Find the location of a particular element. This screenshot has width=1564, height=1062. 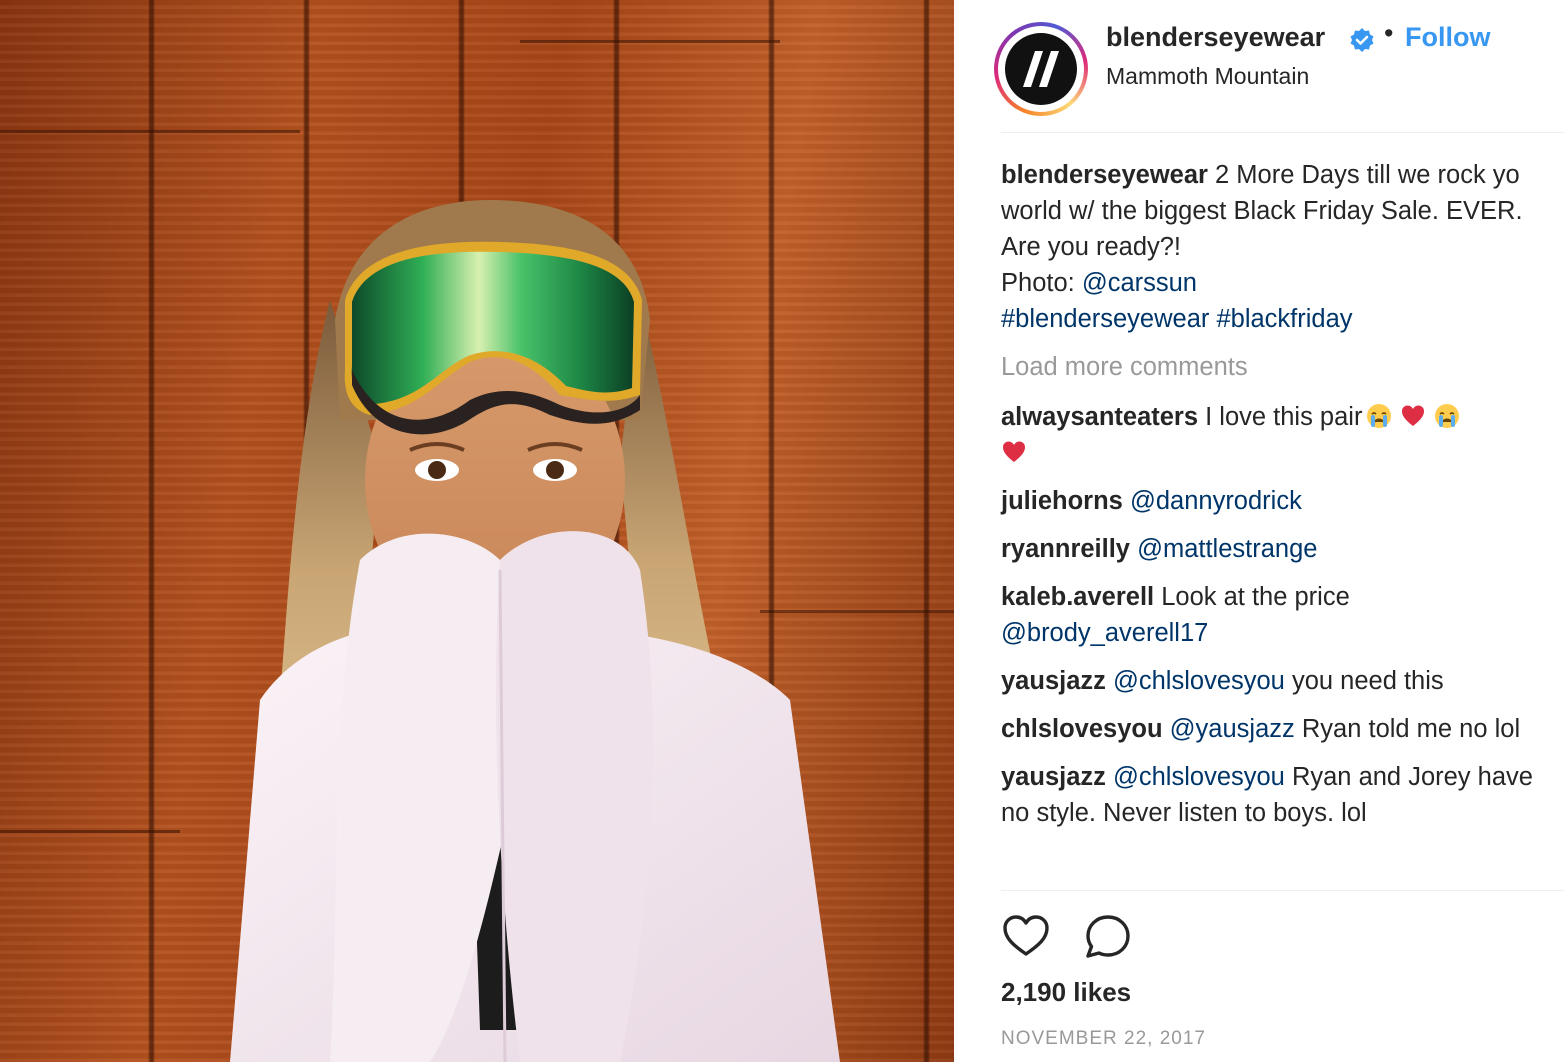

comment-mention: @dannyrodrick is located at coordinates (1216, 501).